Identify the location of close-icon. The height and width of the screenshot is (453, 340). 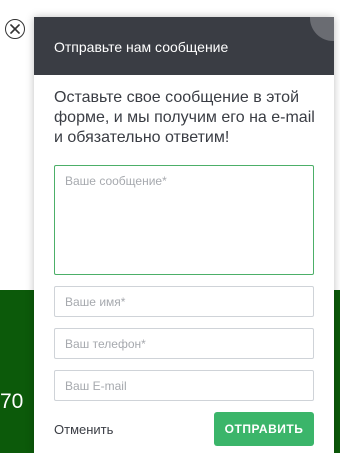
(15, 29).